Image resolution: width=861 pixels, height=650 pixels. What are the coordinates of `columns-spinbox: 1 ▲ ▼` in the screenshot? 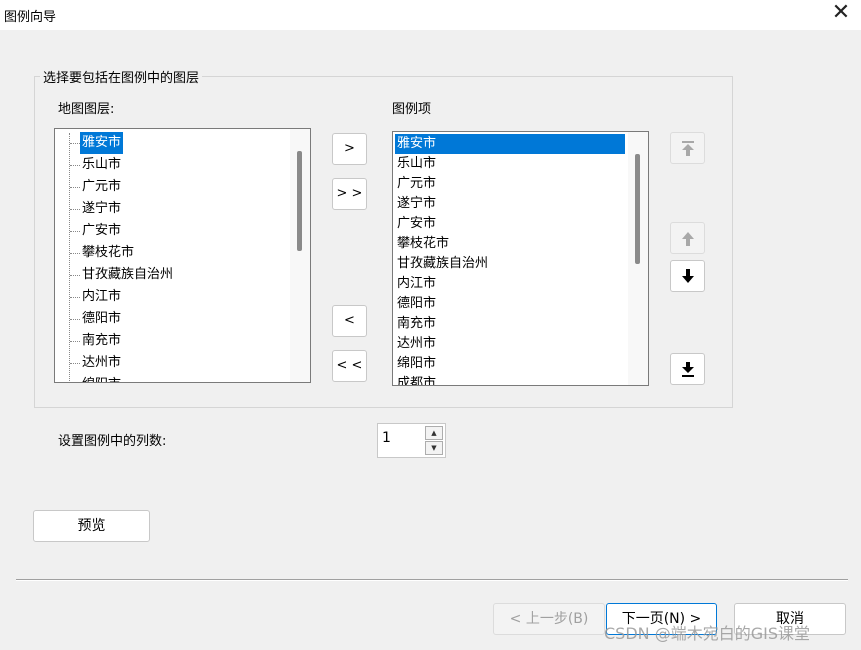 It's located at (411, 440).